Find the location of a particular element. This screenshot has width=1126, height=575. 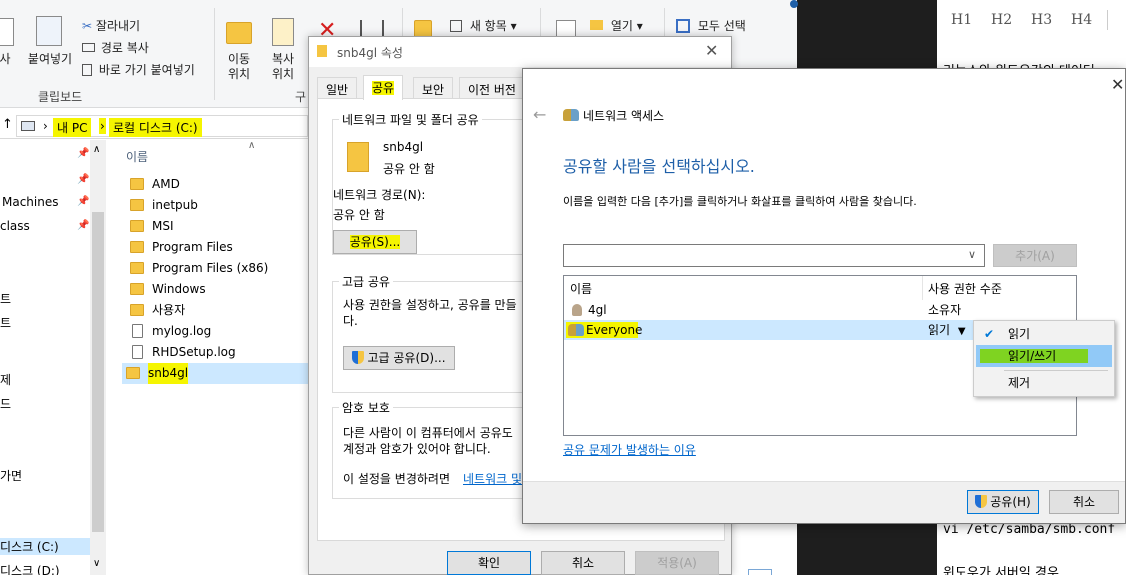

file-row: snb4gl is located at coordinates (215, 373).